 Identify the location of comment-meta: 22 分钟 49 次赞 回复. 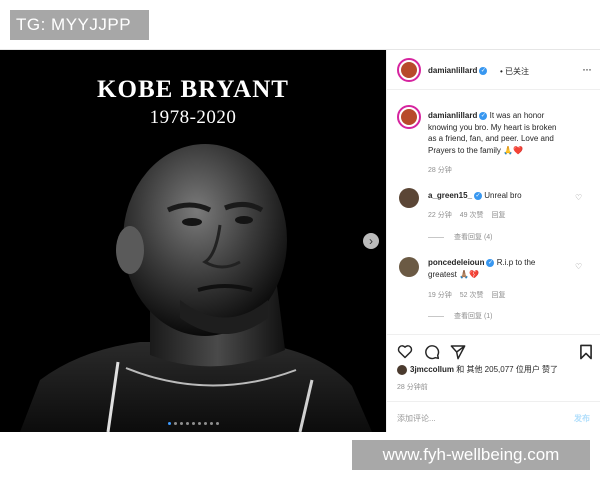
(467, 215).